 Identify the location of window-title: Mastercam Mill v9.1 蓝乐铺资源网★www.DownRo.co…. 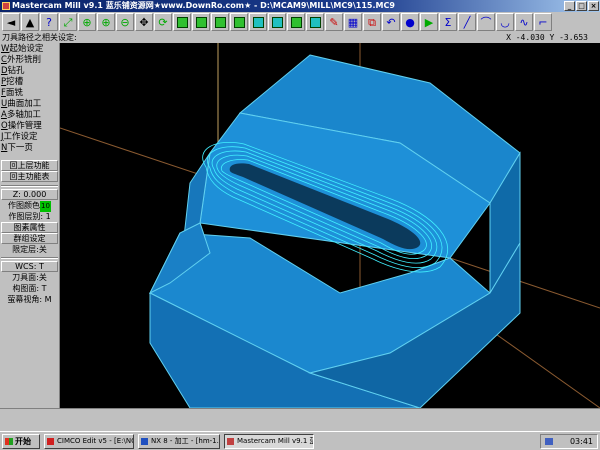
(203, 5).